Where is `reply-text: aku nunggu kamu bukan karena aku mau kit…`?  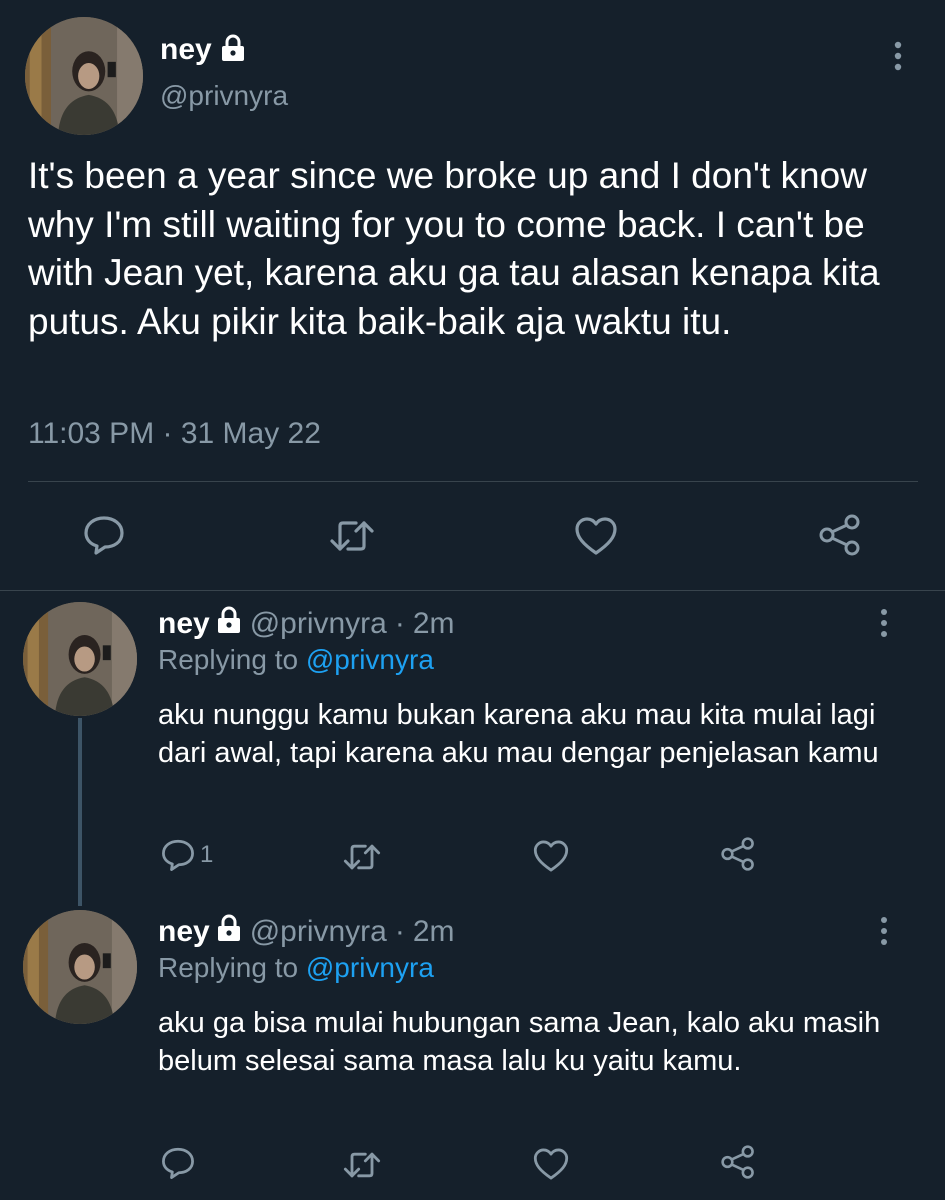
reply-text: aku nunggu kamu bukan karena aku mau kit… is located at coordinates (518, 734).